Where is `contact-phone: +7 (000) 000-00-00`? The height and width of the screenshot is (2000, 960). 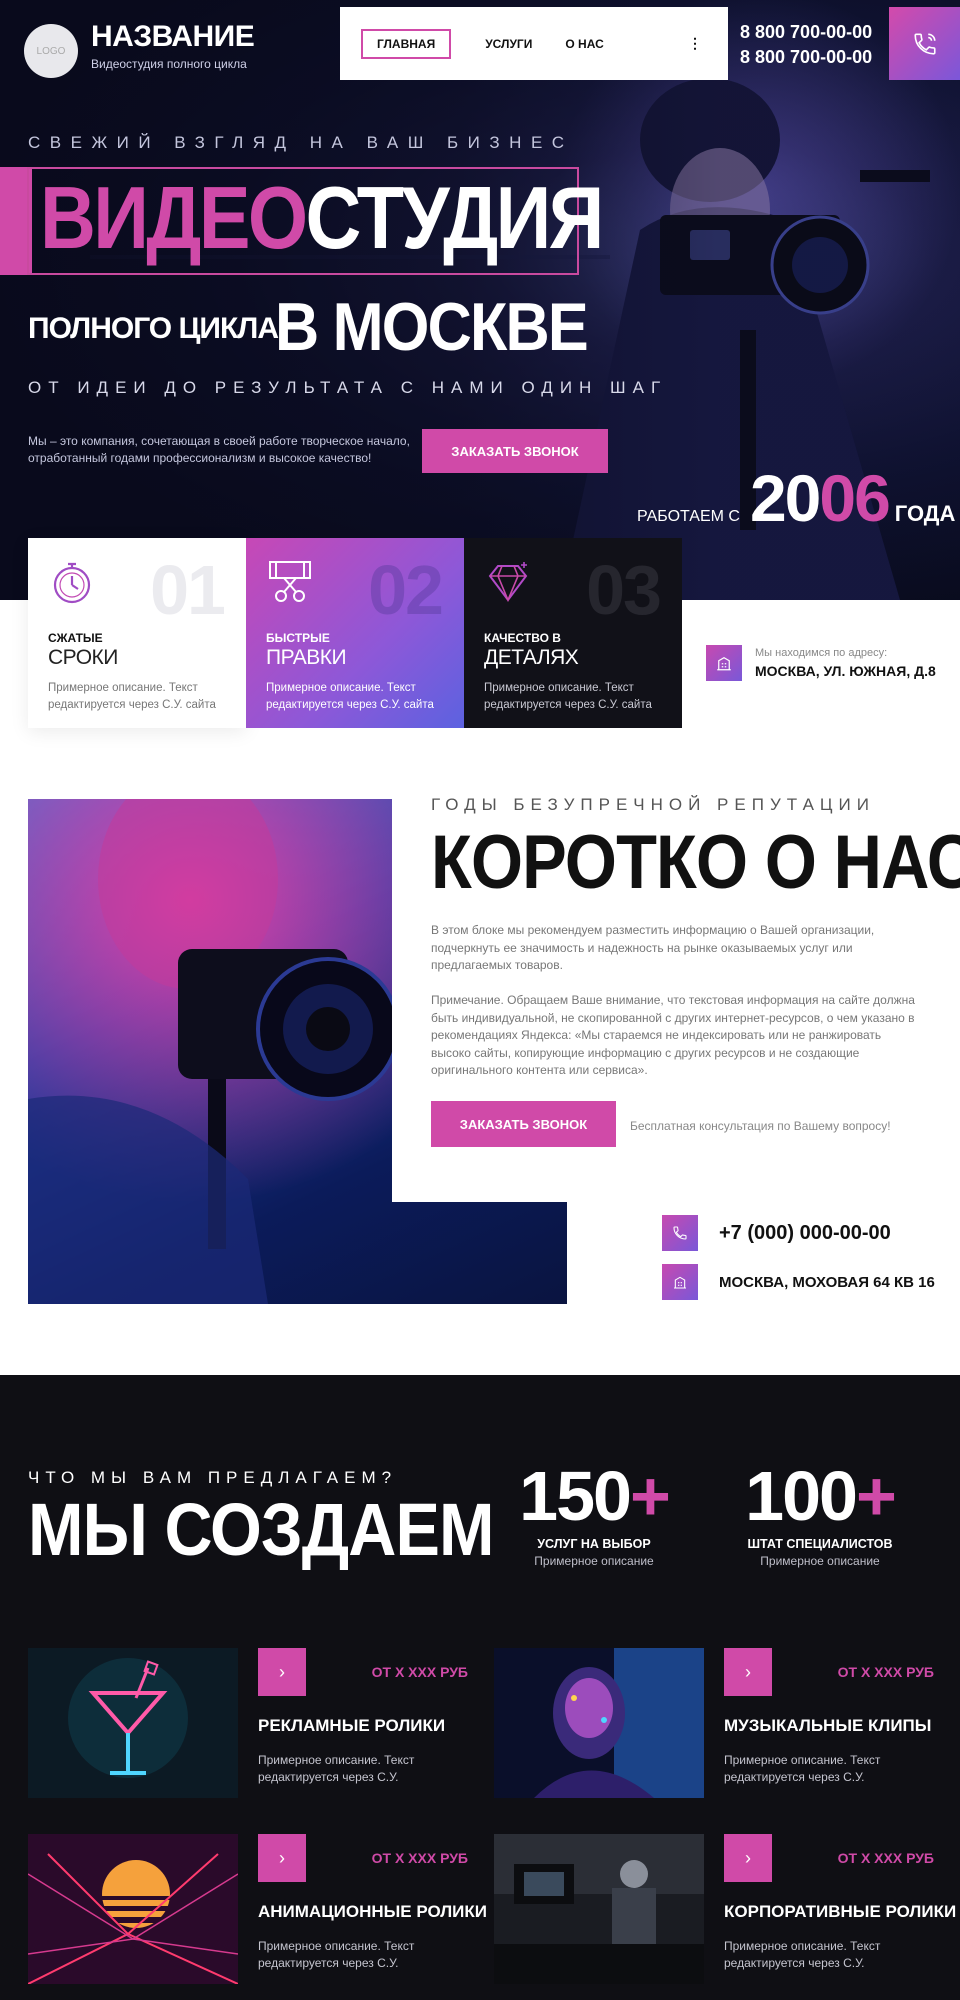
contact-phone: +7 (000) 000-00-00 is located at coordinates (776, 1233).